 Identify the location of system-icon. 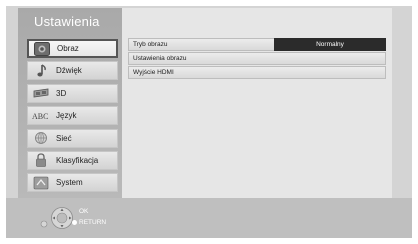
(41, 182).